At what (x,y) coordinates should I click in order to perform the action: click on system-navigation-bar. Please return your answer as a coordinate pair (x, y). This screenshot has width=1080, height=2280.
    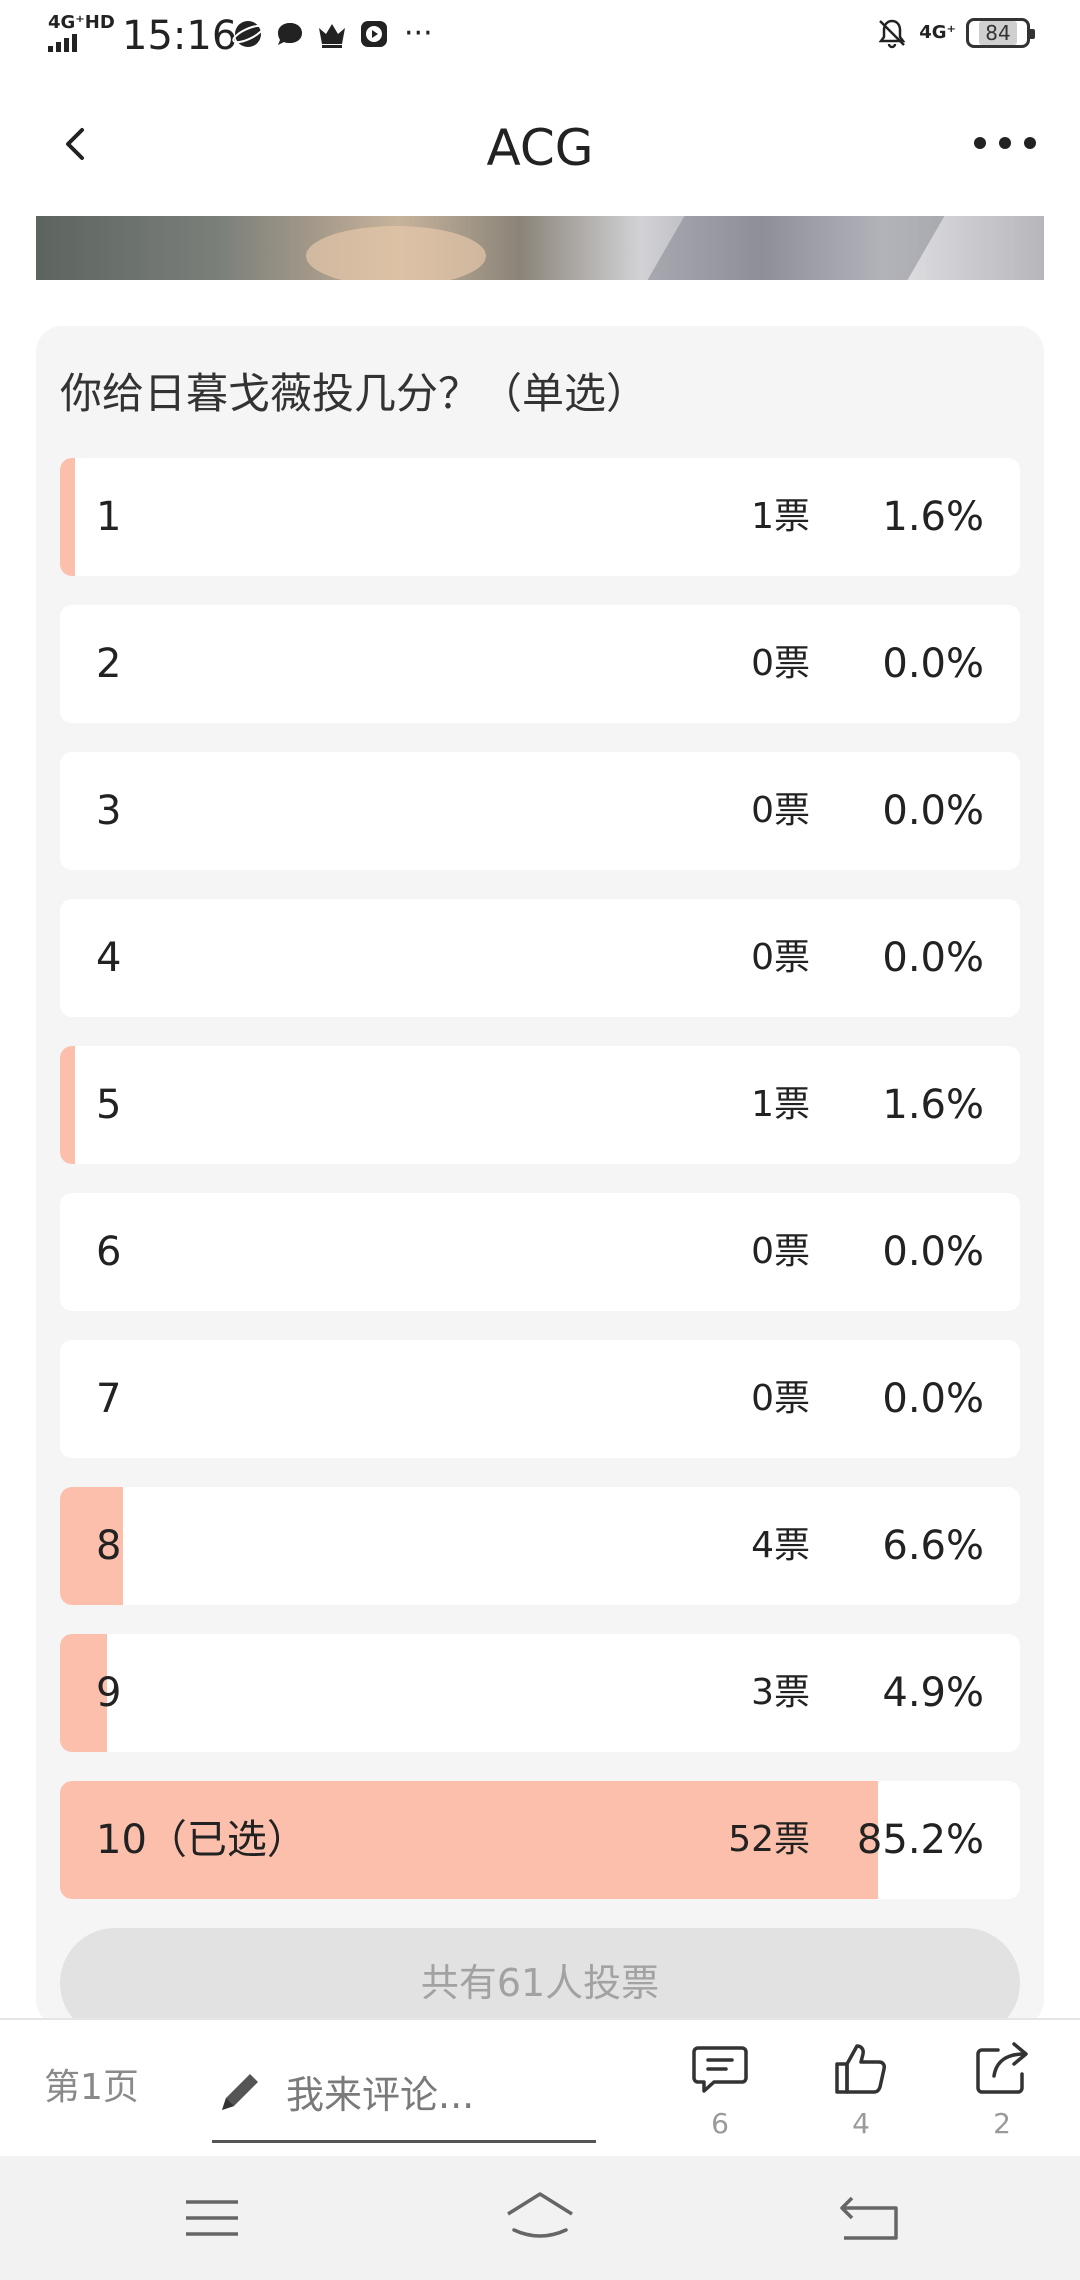
    Looking at the image, I should click on (540, 2218).